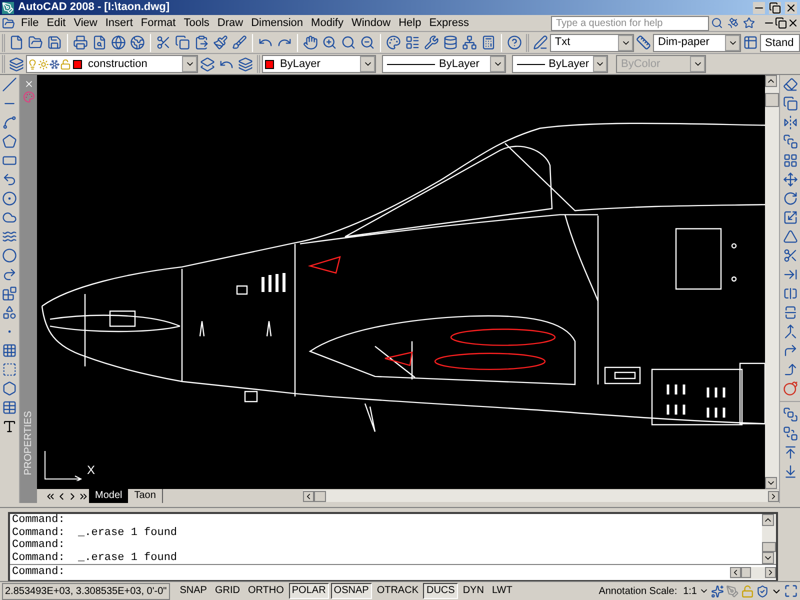 Image resolution: width=800 pixels, height=600 pixels. I want to click on mirror-icon, so click(790, 122).